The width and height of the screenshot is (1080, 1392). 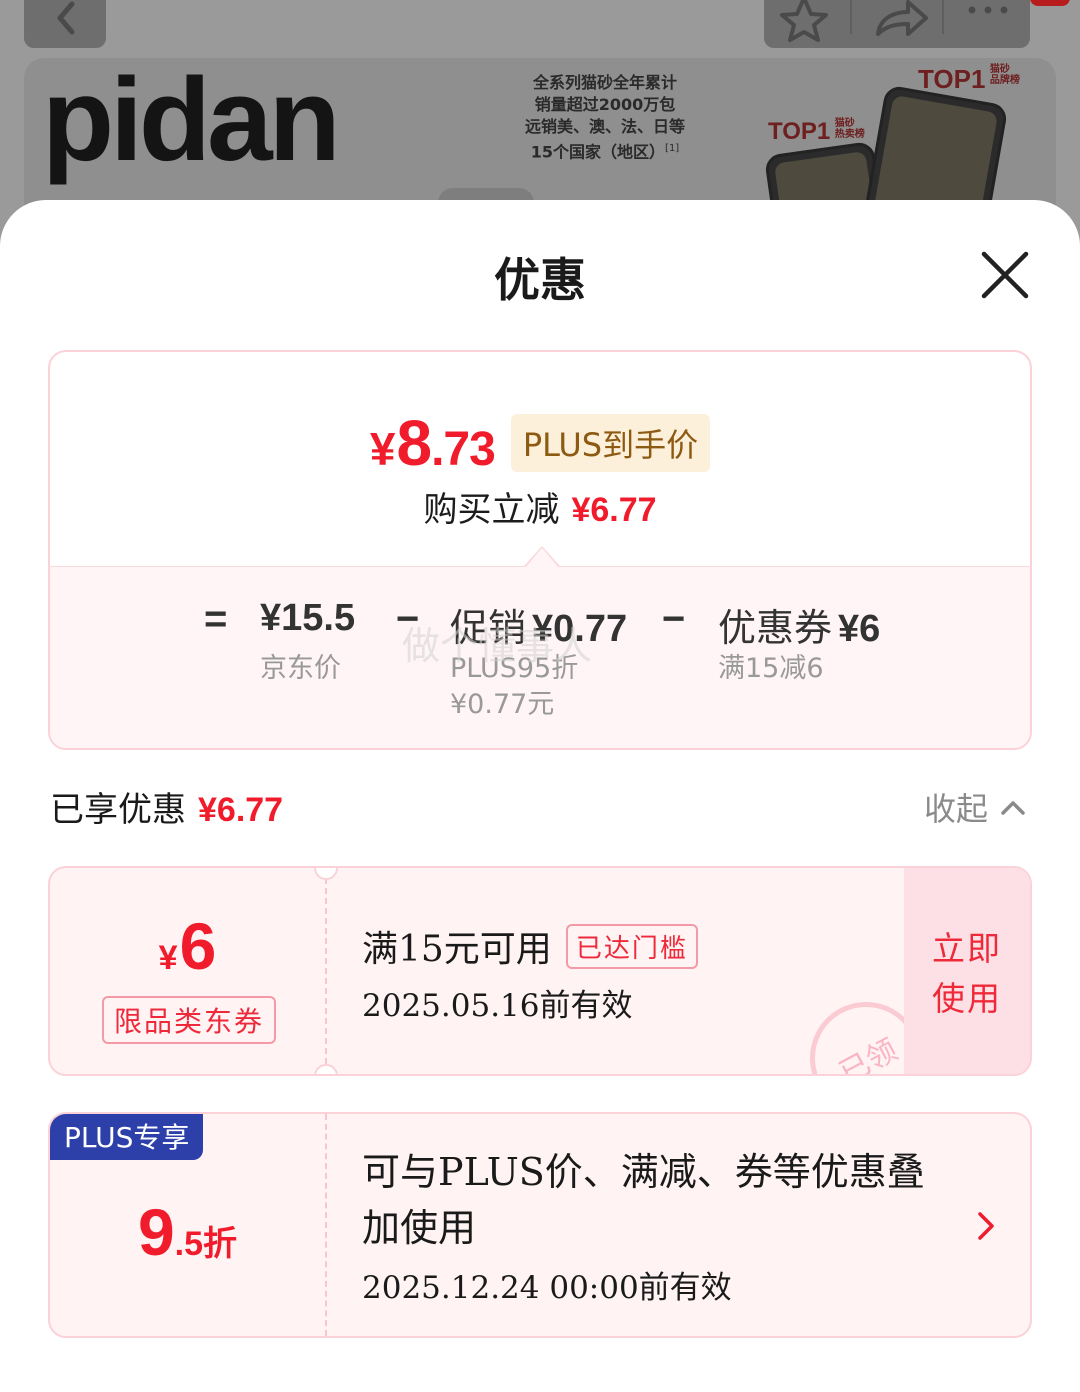 I want to click on share-icon, so click(x=901, y=24).